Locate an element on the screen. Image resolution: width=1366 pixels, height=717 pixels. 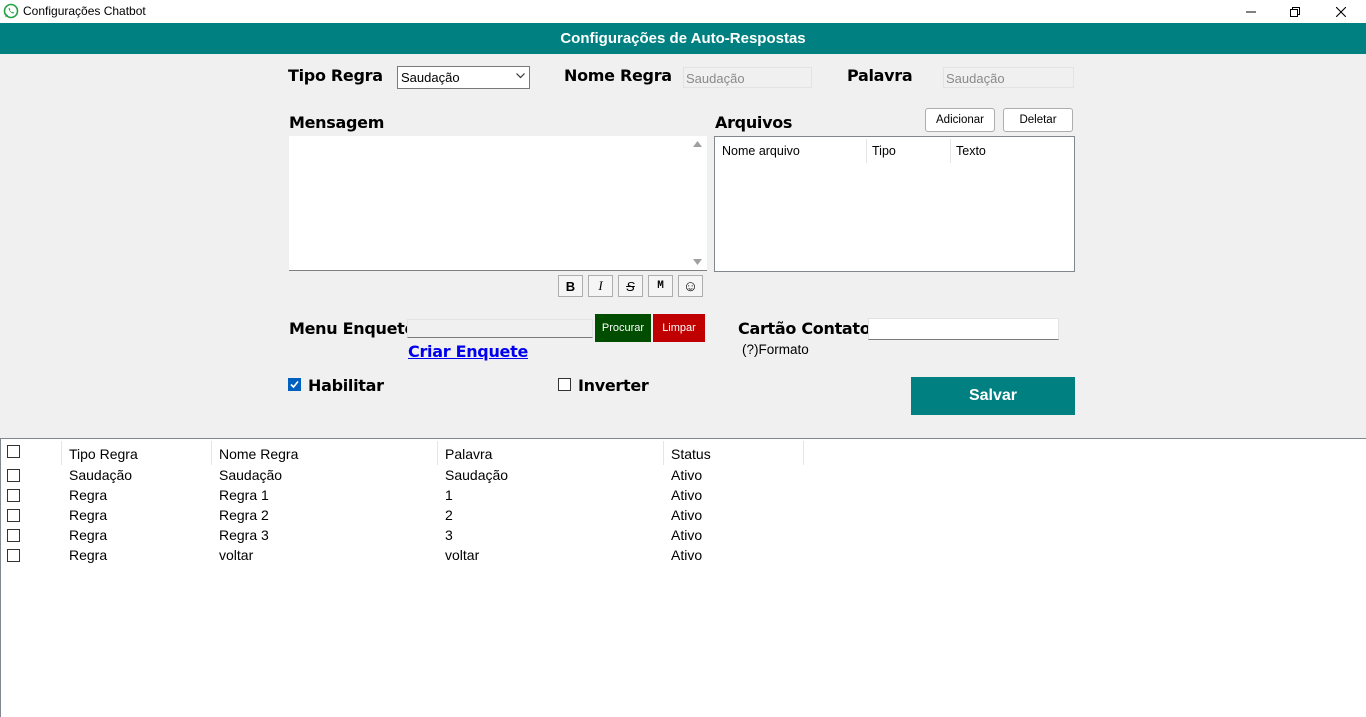
restore-button is located at coordinates (1295, 11).